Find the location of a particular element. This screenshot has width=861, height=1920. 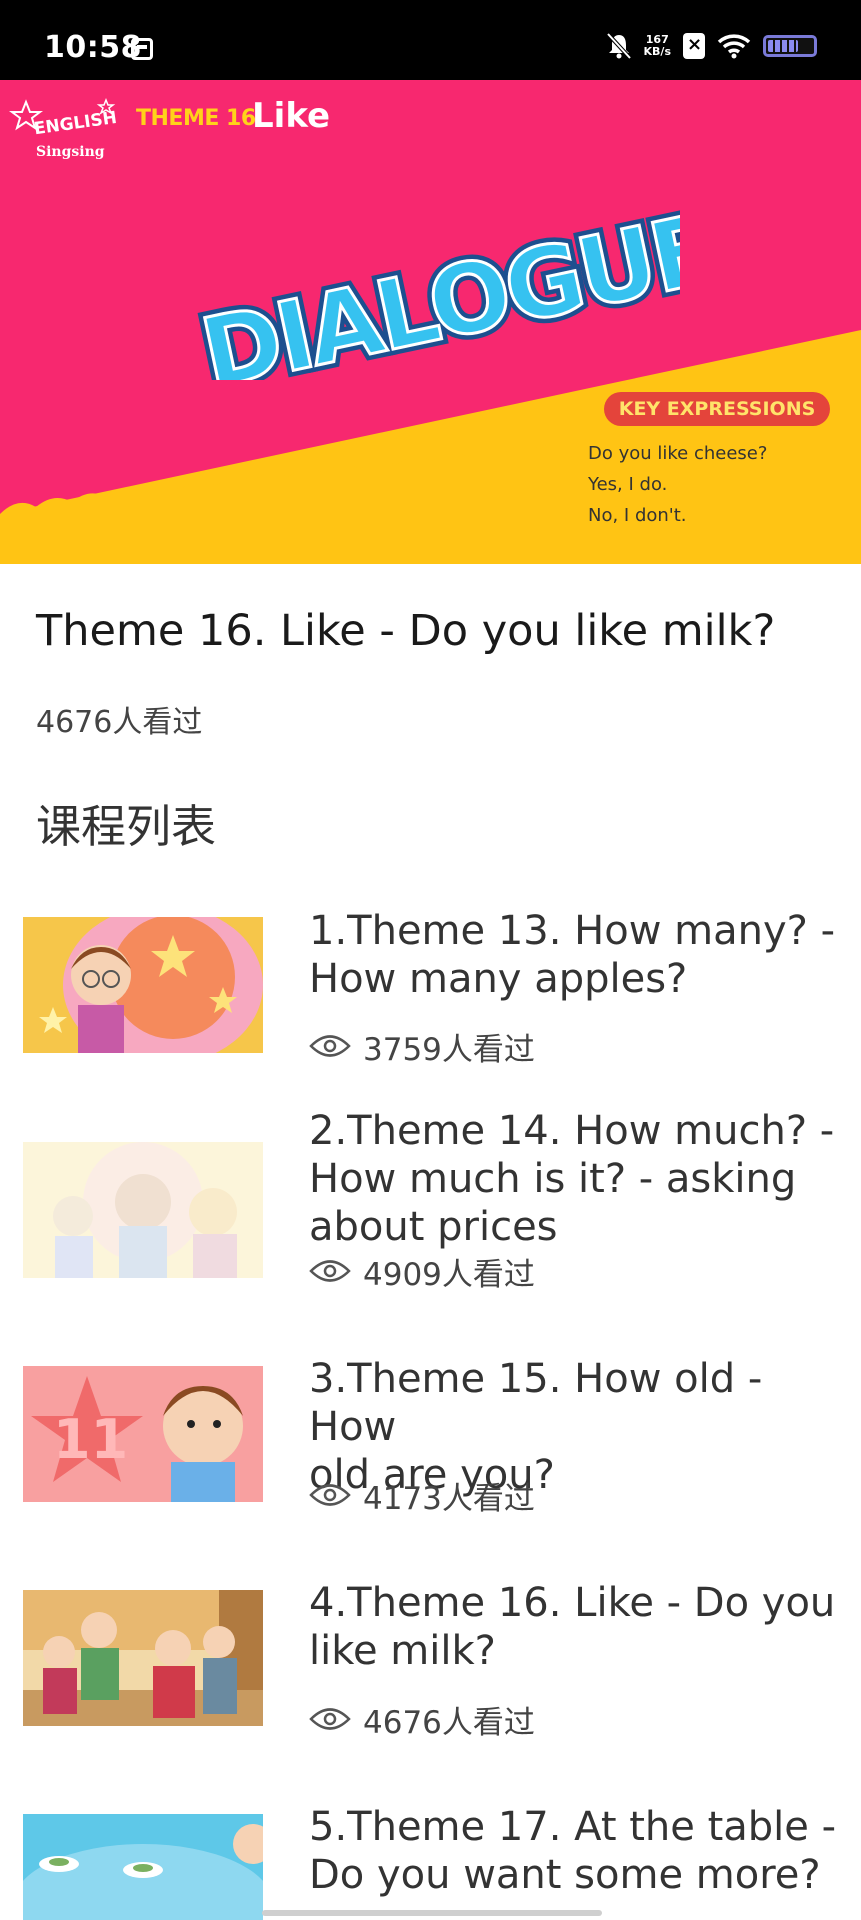

course-title: 1.Theme 13. How many? - How many apples? is located at coordinates (579, 955).